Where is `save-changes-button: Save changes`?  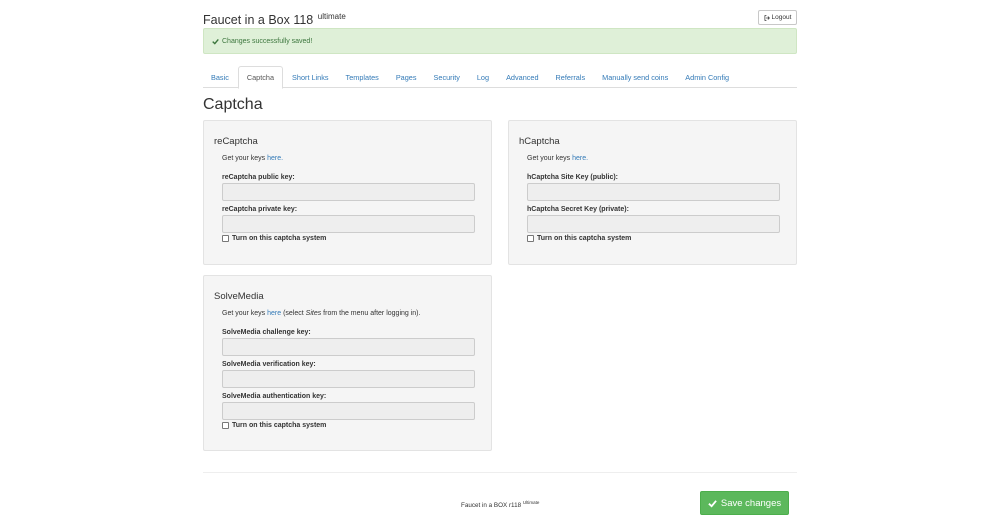
save-changes-button: Save changes is located at coordinates (744, 503).